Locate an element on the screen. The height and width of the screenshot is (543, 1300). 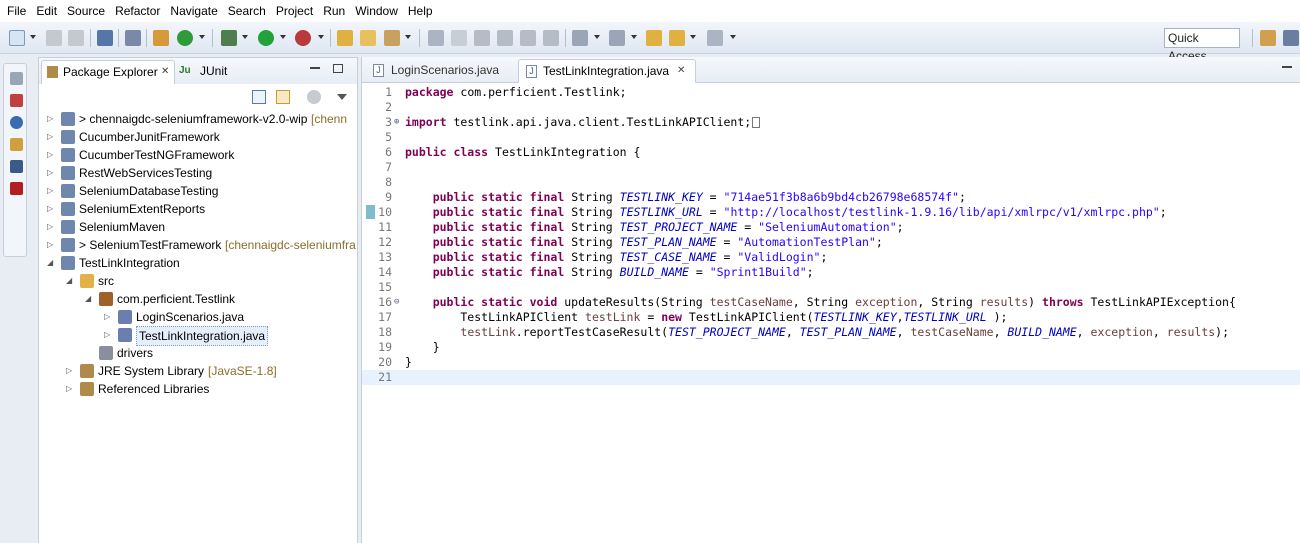
pen-icon is located at coordinates (459, 38).